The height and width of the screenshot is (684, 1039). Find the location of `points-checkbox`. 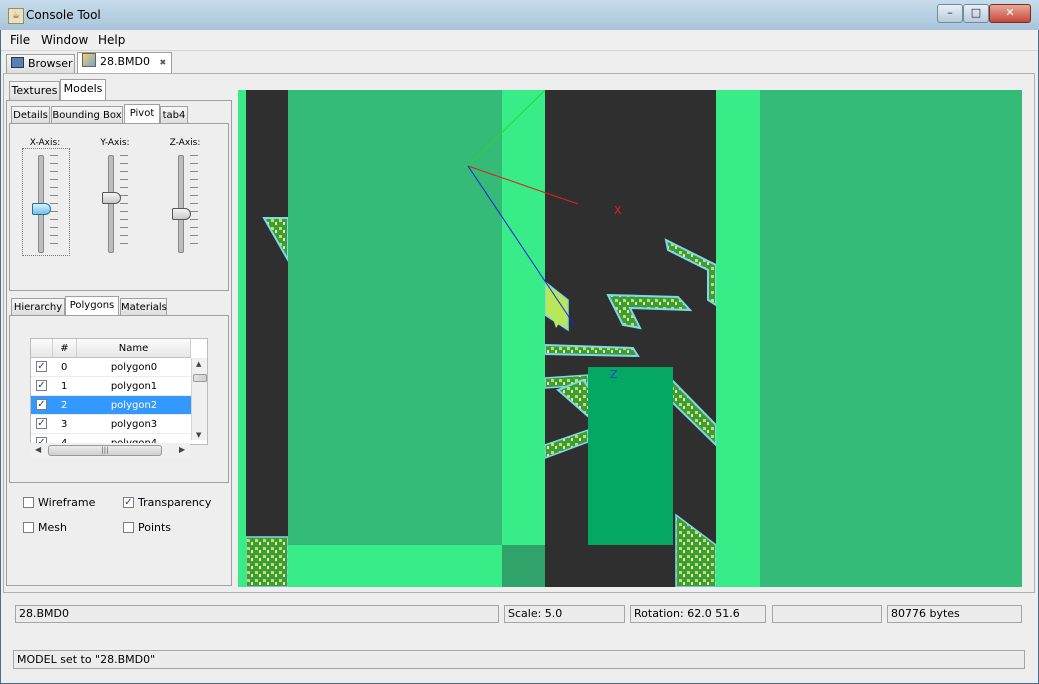

points-checkbox is located at coordinates (128, 527).